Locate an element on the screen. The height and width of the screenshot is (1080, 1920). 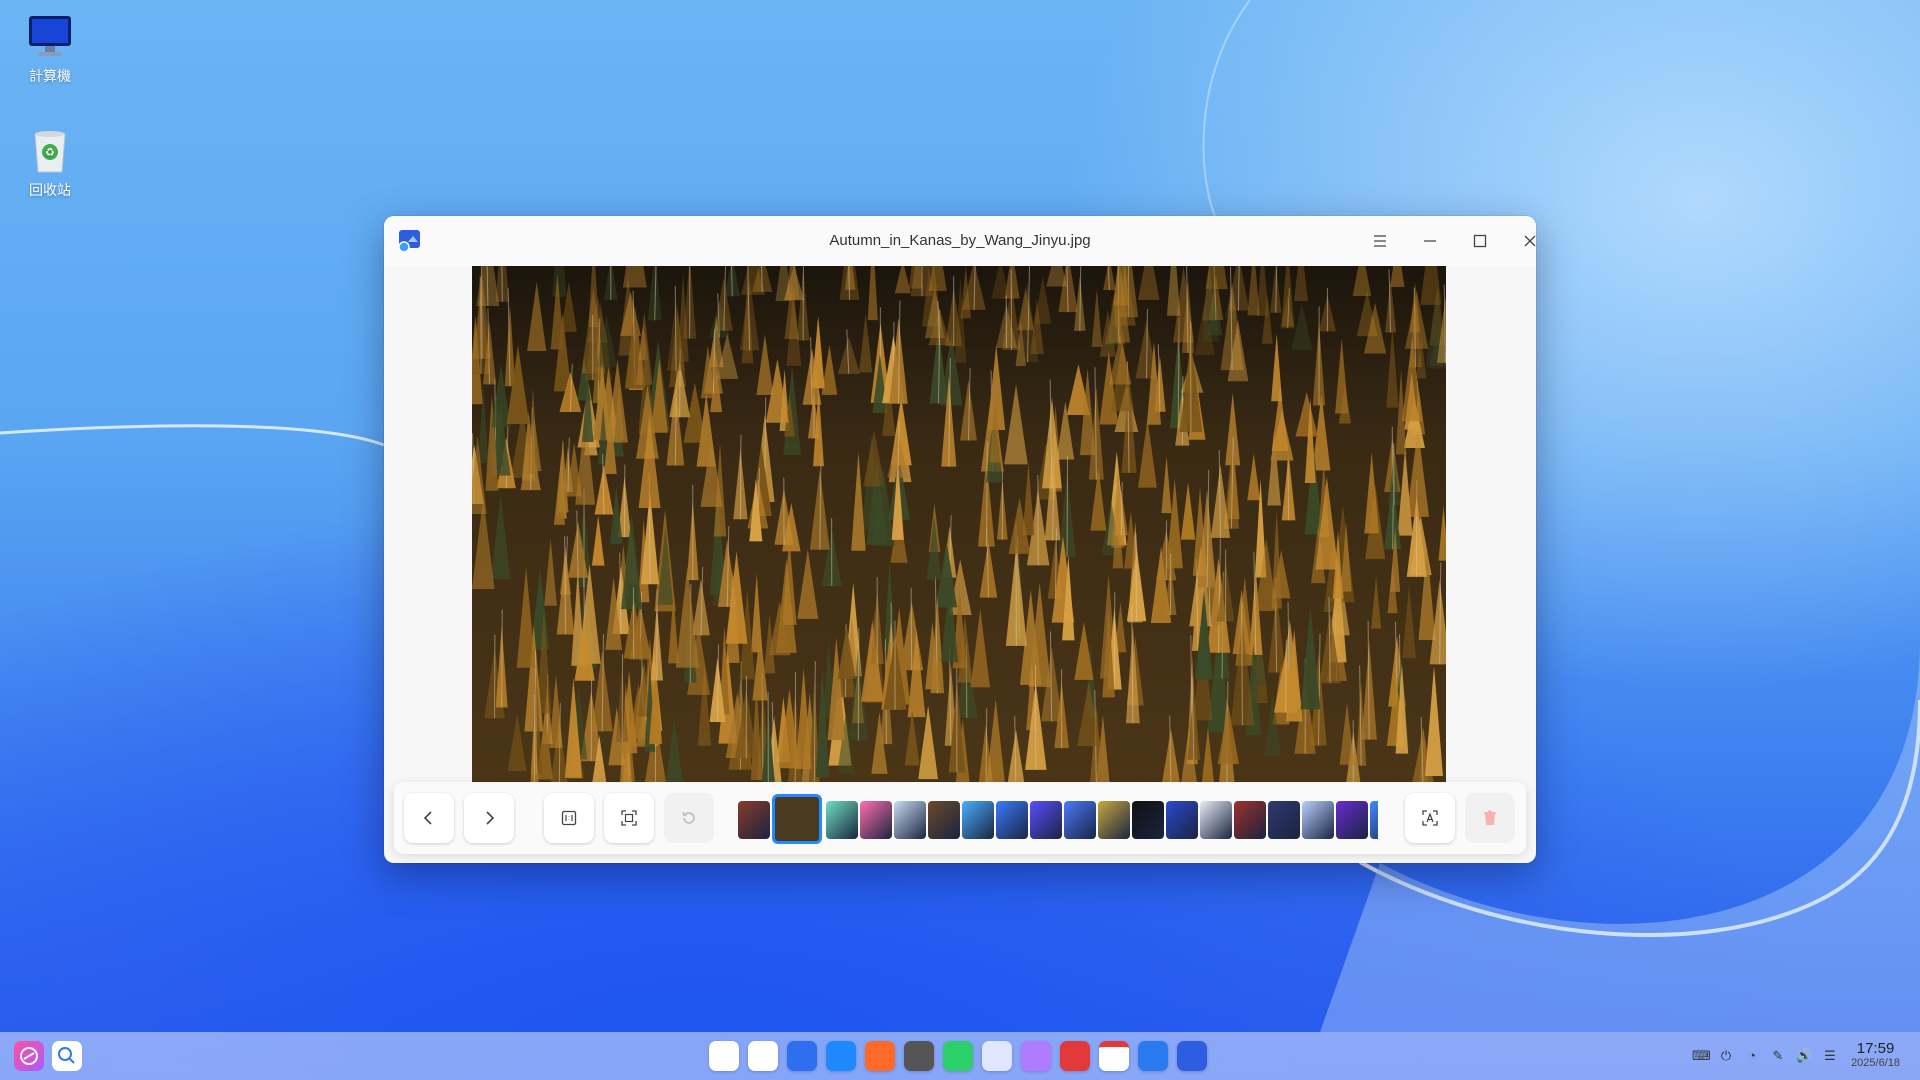
search-button is located at coordinates (67, 1056).